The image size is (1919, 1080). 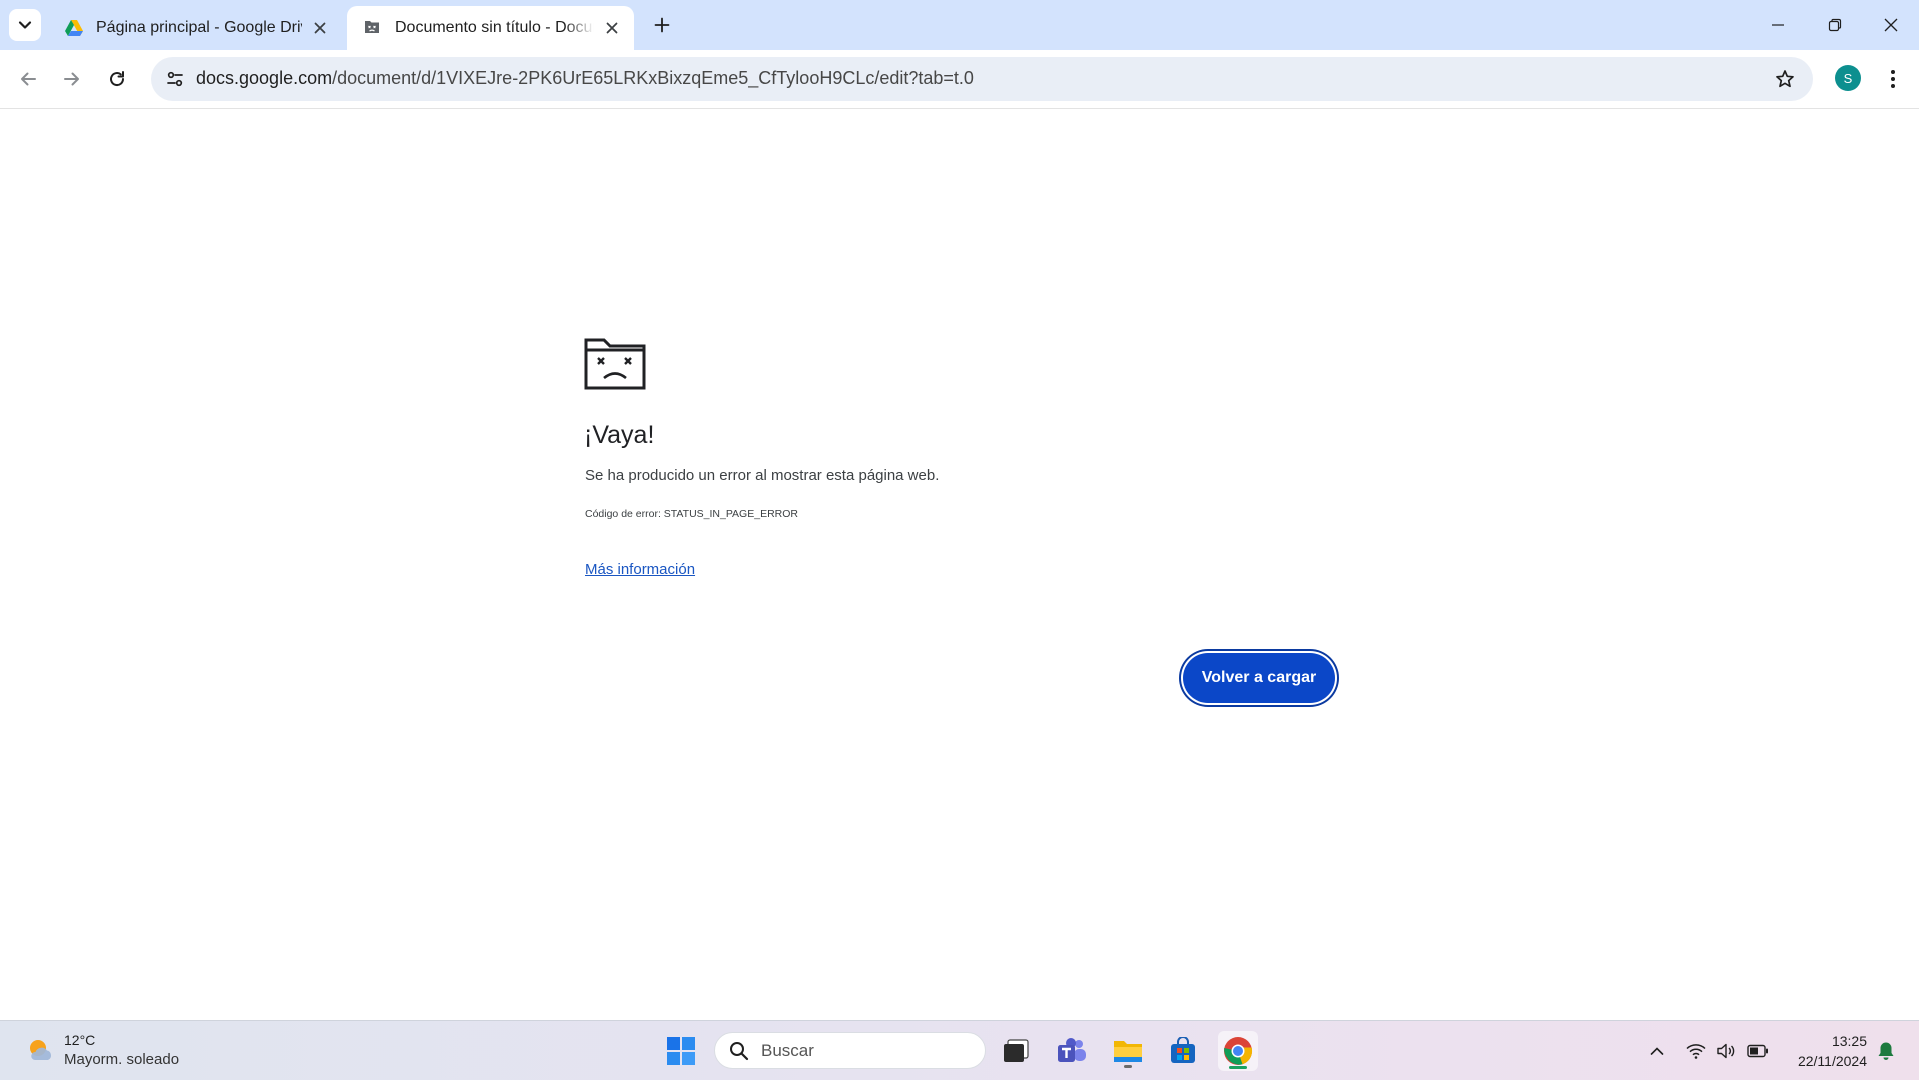 What do you see at coordinates (1238, 1067) in the screenshot?
I see `active-indicator` at bounding box center [1238, 1067].